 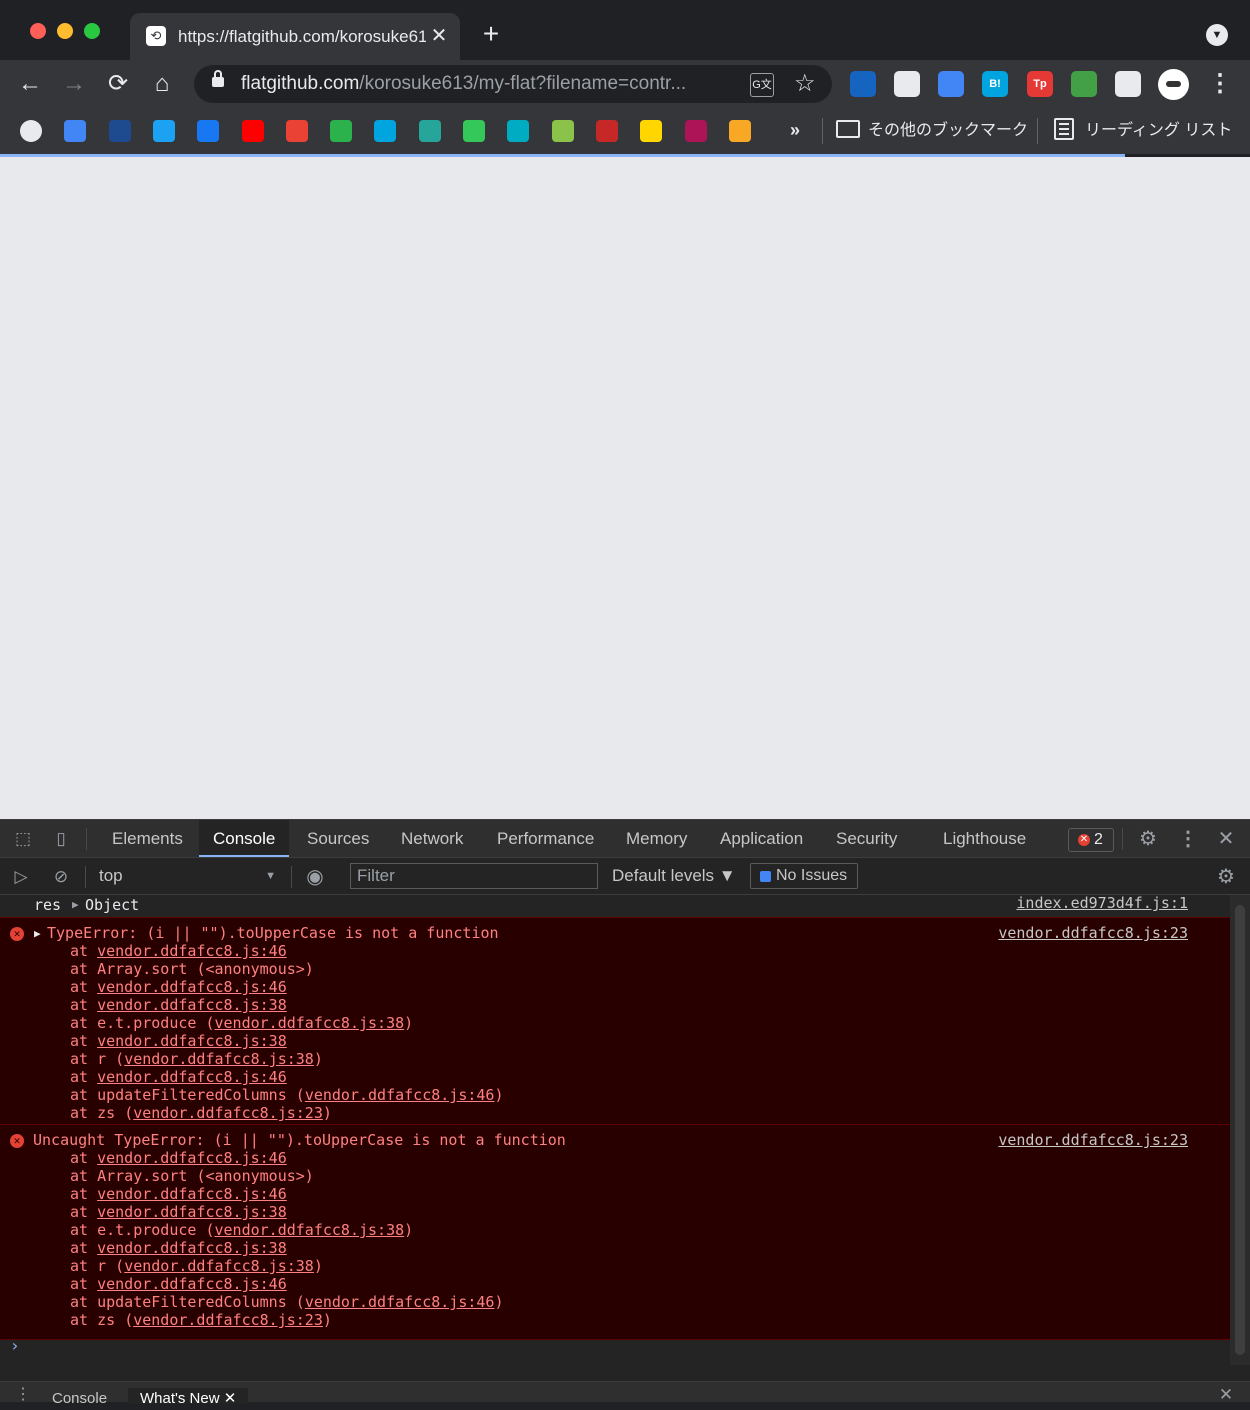 I want to click on console-filter-input, so click(x=474, y=876).